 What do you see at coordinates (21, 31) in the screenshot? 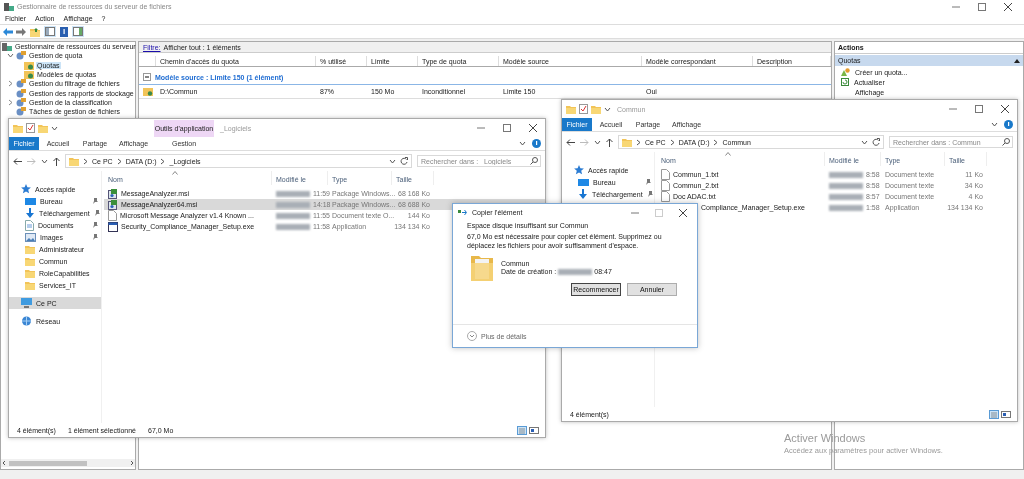
I see `forward-icon` at bounding box center [21, 31].